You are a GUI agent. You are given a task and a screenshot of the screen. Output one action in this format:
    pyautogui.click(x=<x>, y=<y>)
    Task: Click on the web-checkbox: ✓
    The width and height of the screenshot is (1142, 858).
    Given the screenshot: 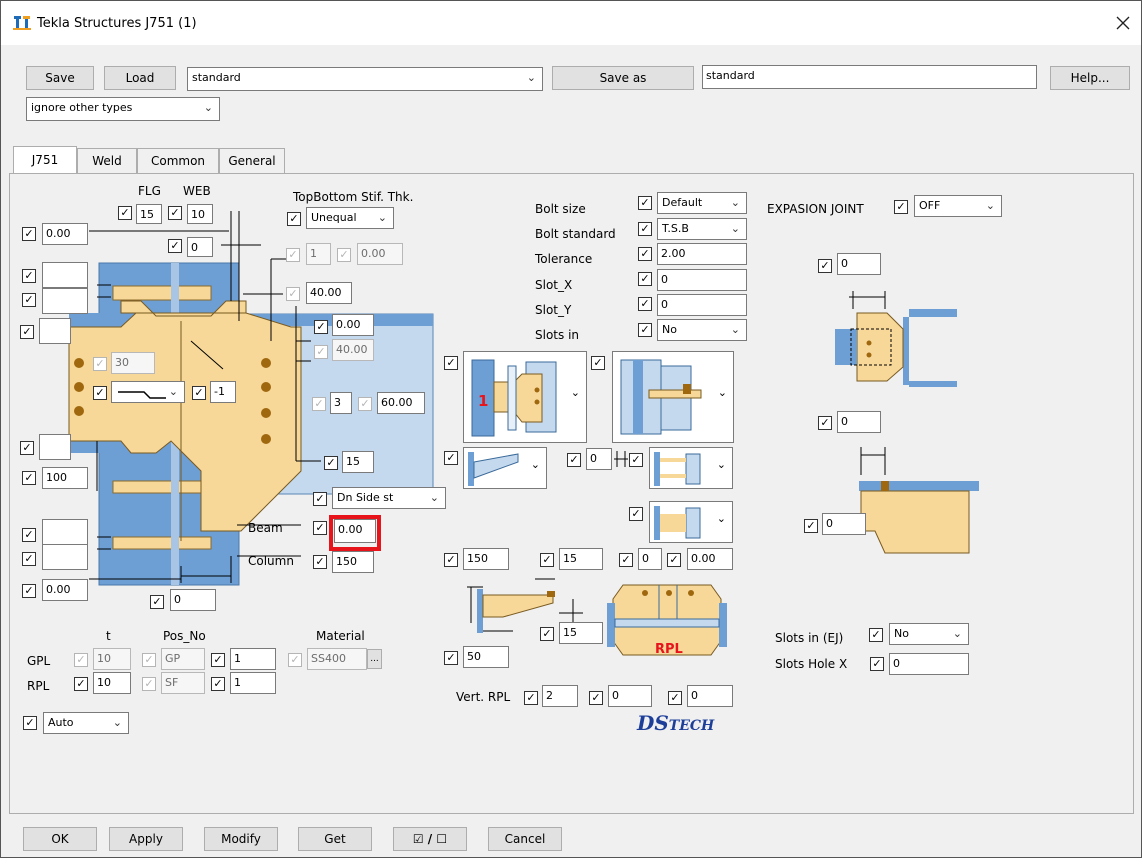 What is the action you would take?
    pyautogui.click(x=175, y=213)
    